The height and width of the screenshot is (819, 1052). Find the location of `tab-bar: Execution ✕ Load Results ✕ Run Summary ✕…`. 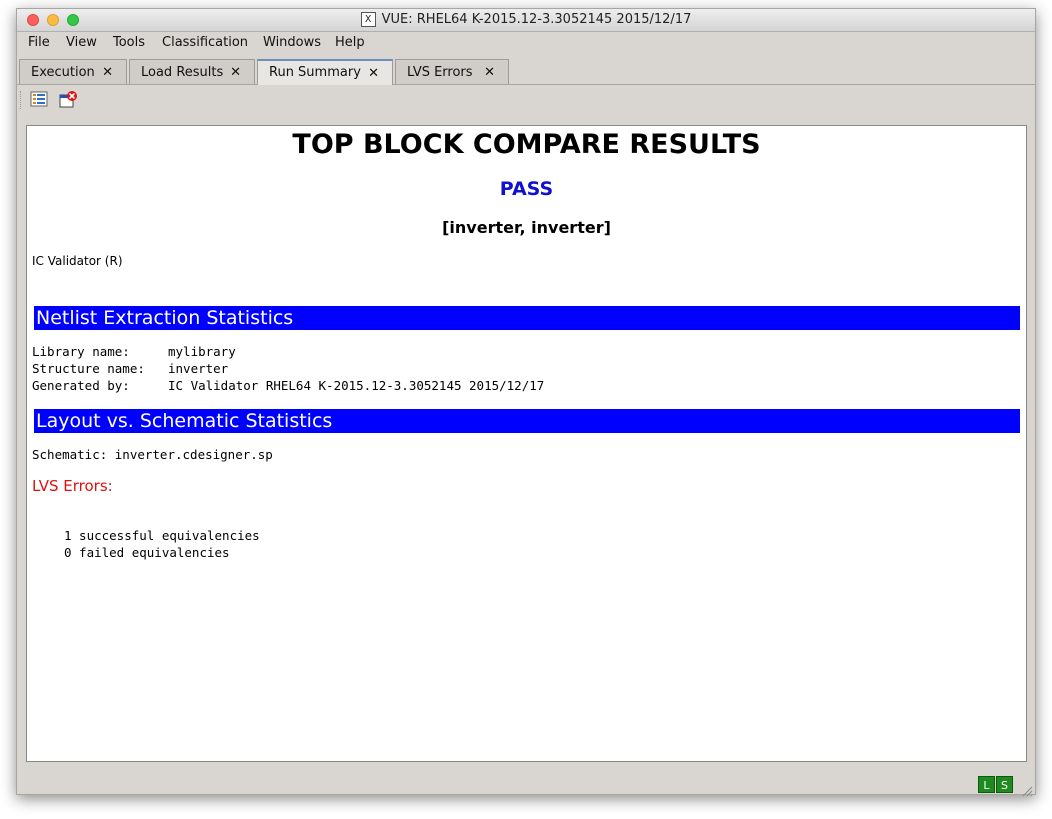

tab-bar: Execution ✕ Load Results ✕ Run Summary ✕… is located at coordinates (526, 71).